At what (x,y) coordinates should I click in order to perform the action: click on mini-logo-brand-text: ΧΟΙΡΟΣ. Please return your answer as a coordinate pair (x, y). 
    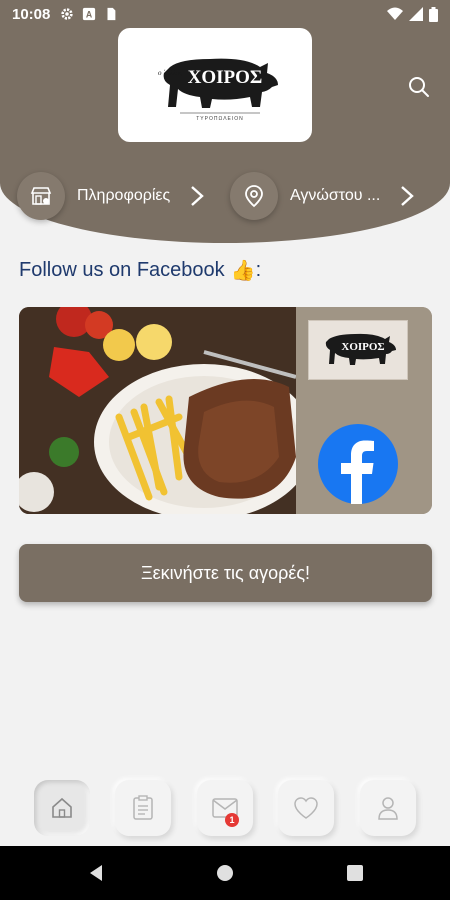
    Looking at the image, I should click on (362, 347).